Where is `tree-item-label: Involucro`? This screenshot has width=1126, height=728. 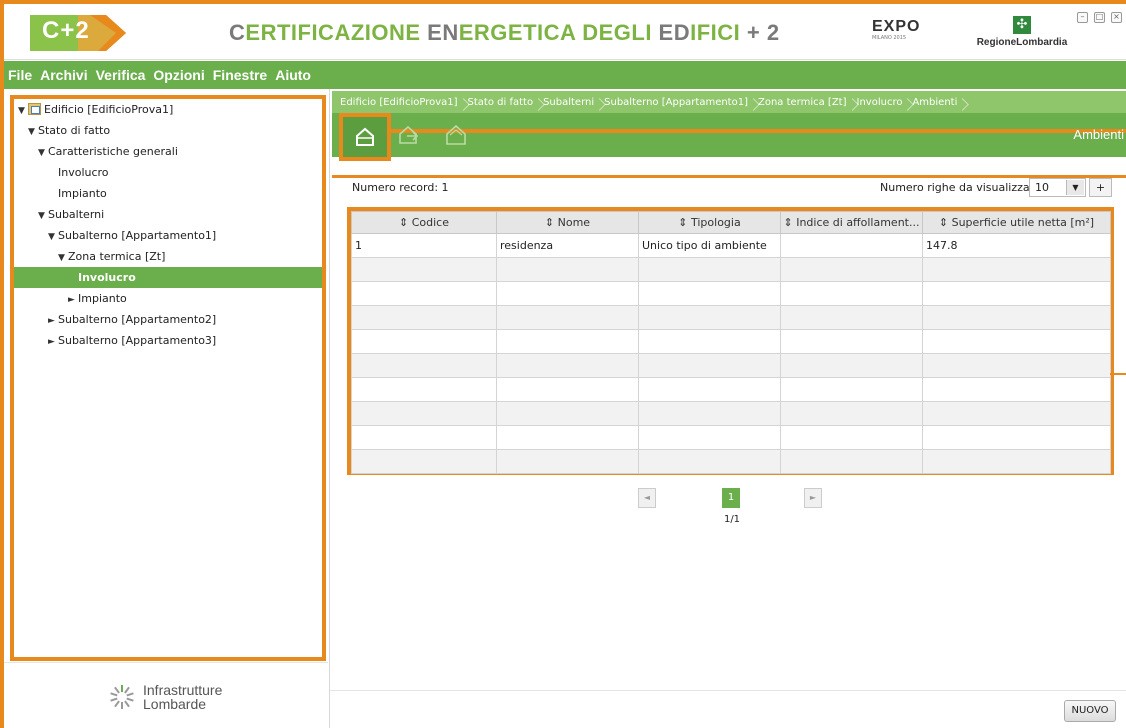 tree-item-label: Involucro is located at coordinates (83, 172).